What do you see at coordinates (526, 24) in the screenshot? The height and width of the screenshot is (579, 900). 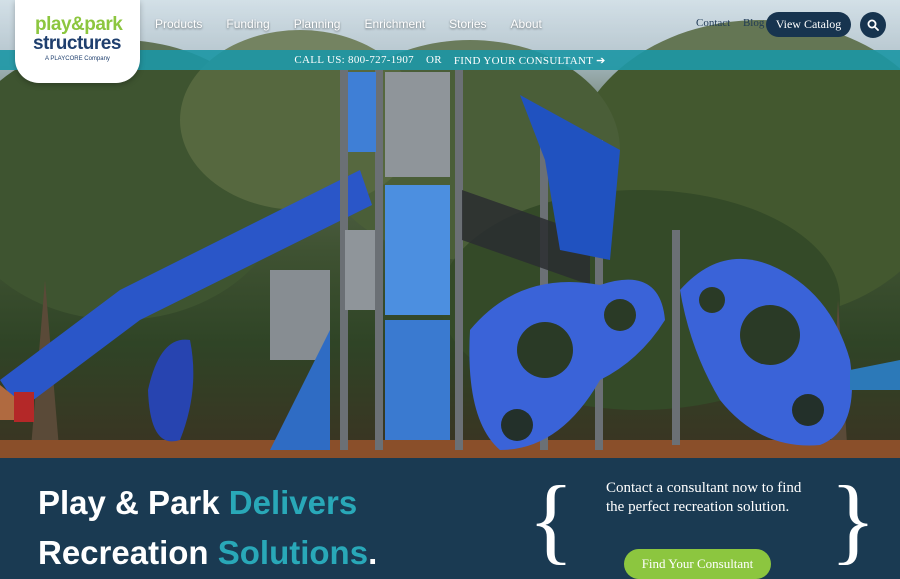 I see `nav-item-about: About` at bounding box center [526, 24].